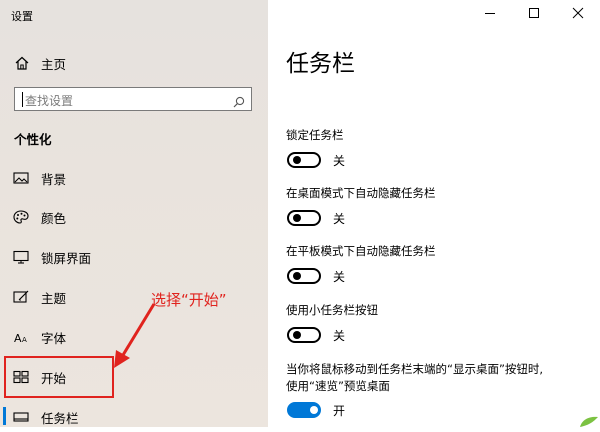  I want to click on toggle-lock-taskbar, so click(304, 160).